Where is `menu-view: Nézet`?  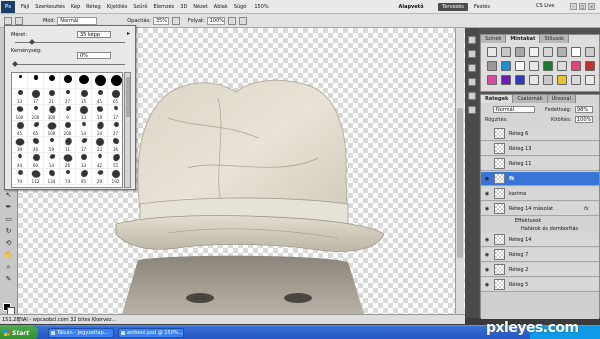 menu-view: Nézet is located at coordinates (200, 7).